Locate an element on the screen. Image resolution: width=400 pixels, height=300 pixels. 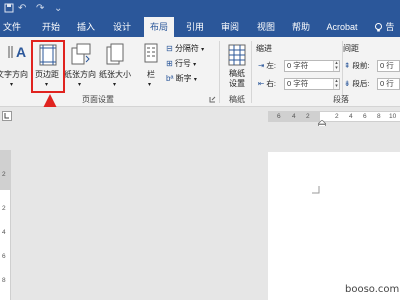
line-numbers-button: ⊞ 行号 ▾ is located at coordinates (181, 64).